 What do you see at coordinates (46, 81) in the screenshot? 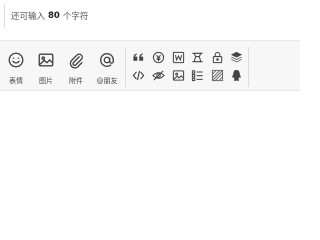
I see `image-label: 图片` at bounding box center [46, 81].